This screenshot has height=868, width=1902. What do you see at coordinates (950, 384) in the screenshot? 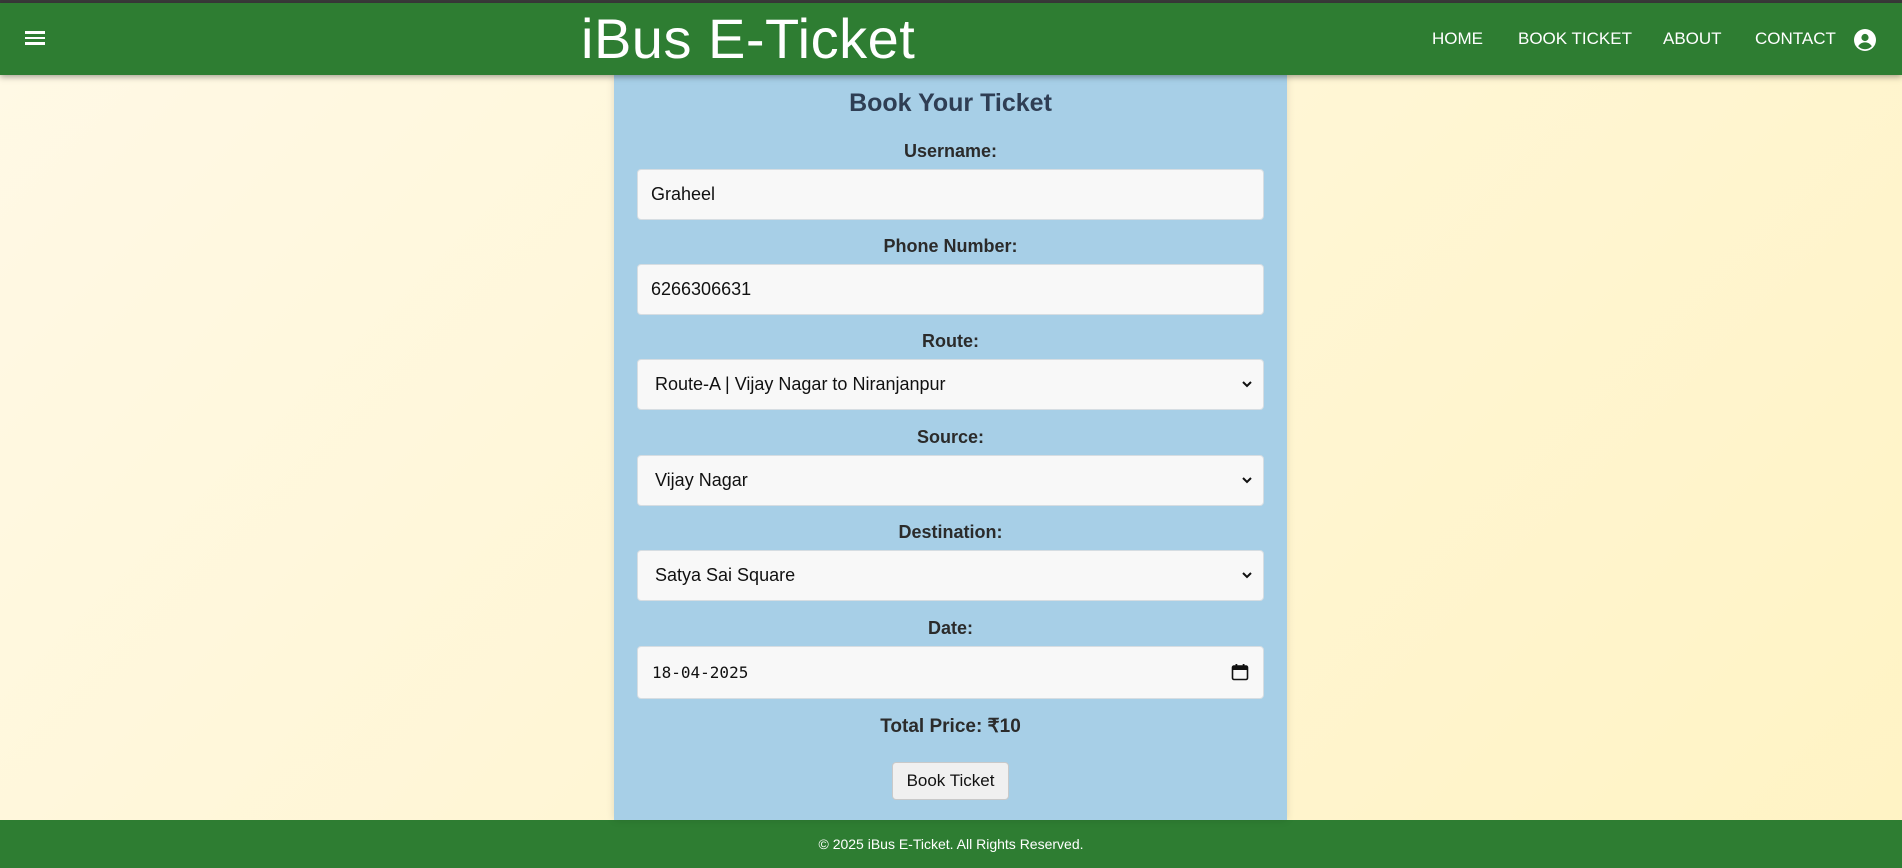
I see `route-select: Route-A | Vijay Nagar to Niranjanpur` at bounding box center [950, 384].